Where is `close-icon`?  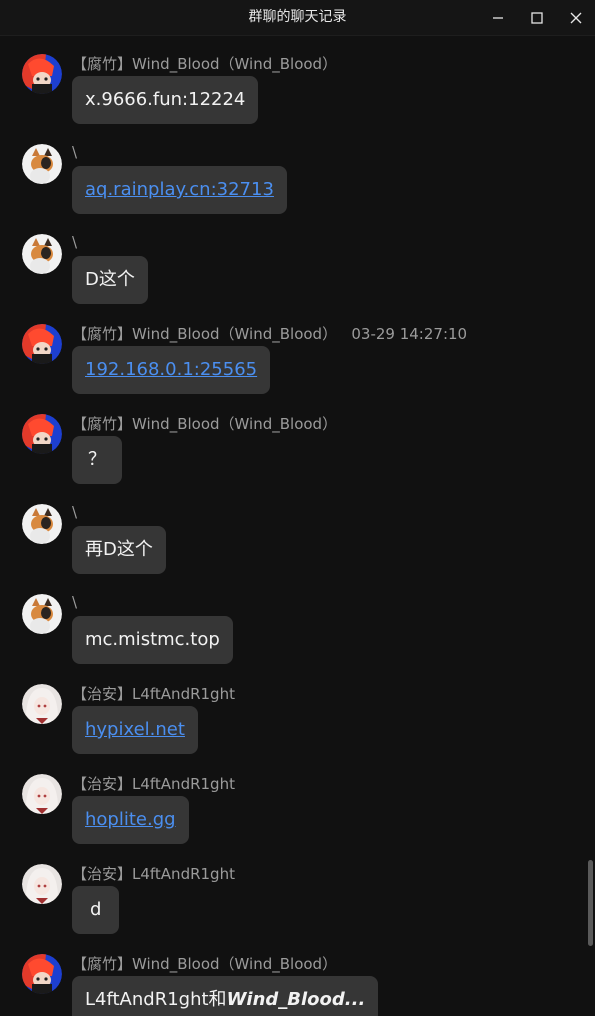
close-icon is located at coordinates (576, 17).